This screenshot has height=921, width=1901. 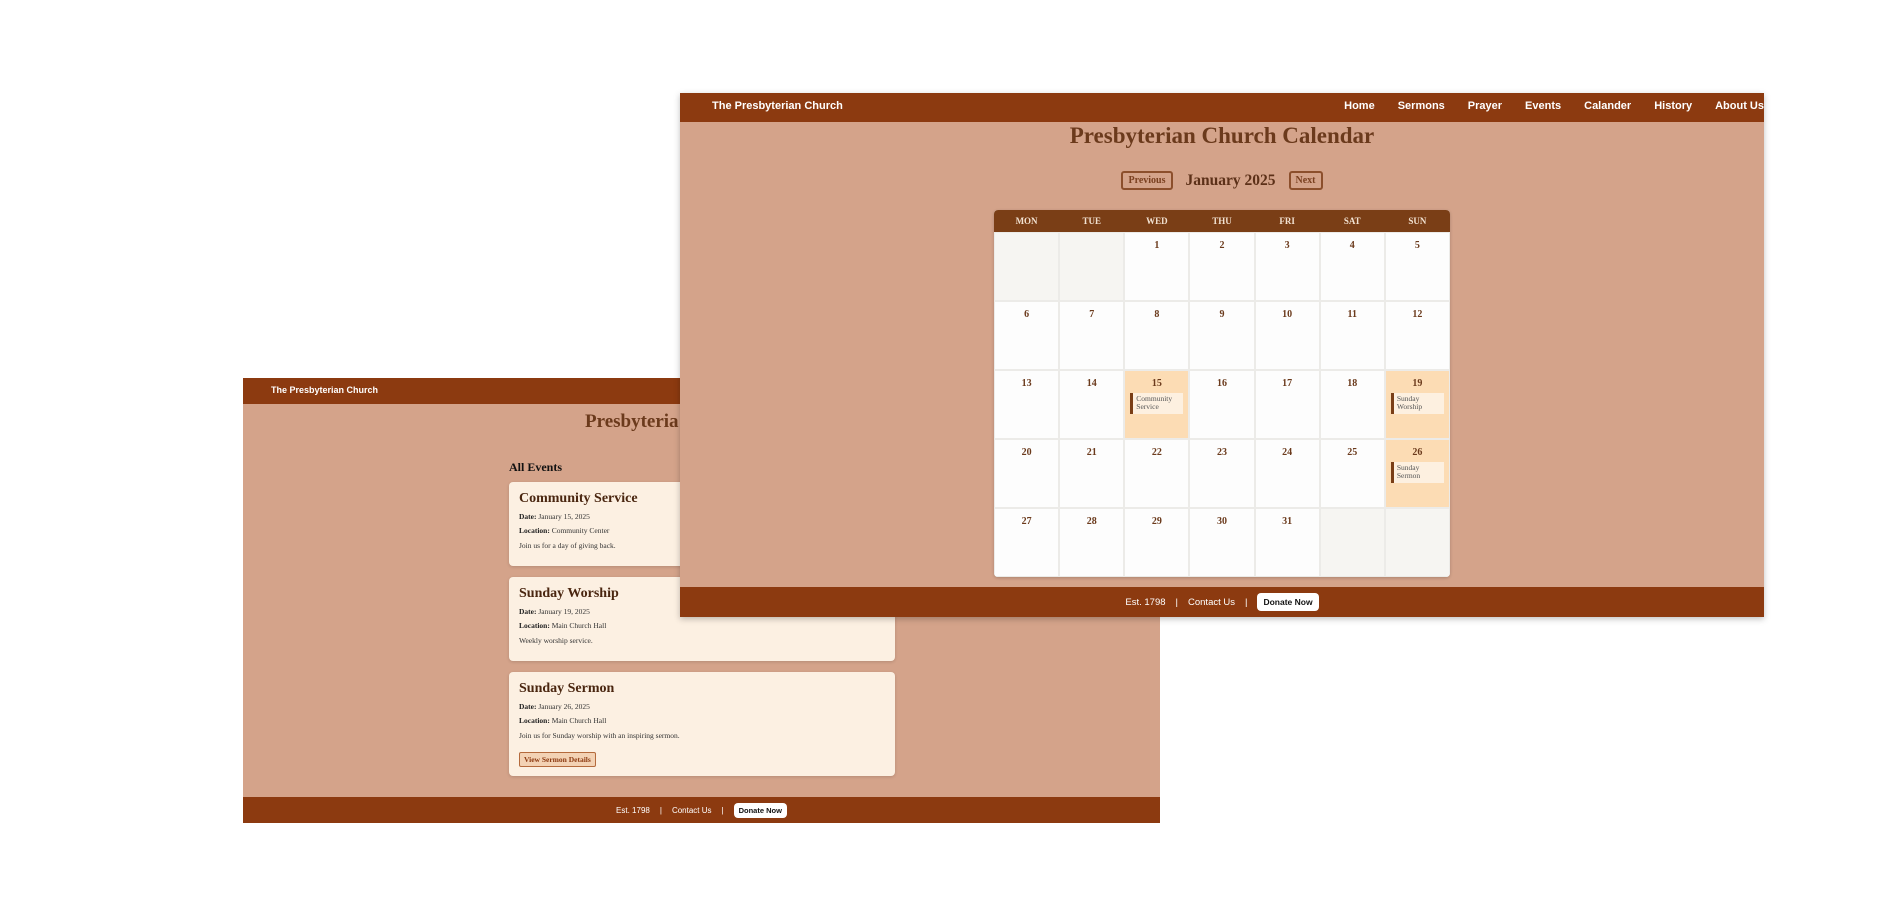 What do you see at coordinates (1222, 245) in the screenshot?
I see `day-number: 2` at bounding box center [1222, 245].